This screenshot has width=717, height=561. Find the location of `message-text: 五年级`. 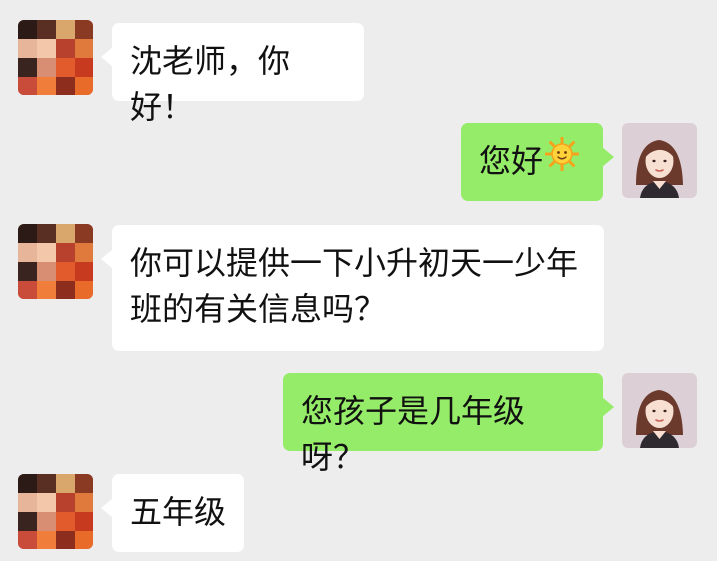

message-text: 五年级 is located at coordinates (178, 512).